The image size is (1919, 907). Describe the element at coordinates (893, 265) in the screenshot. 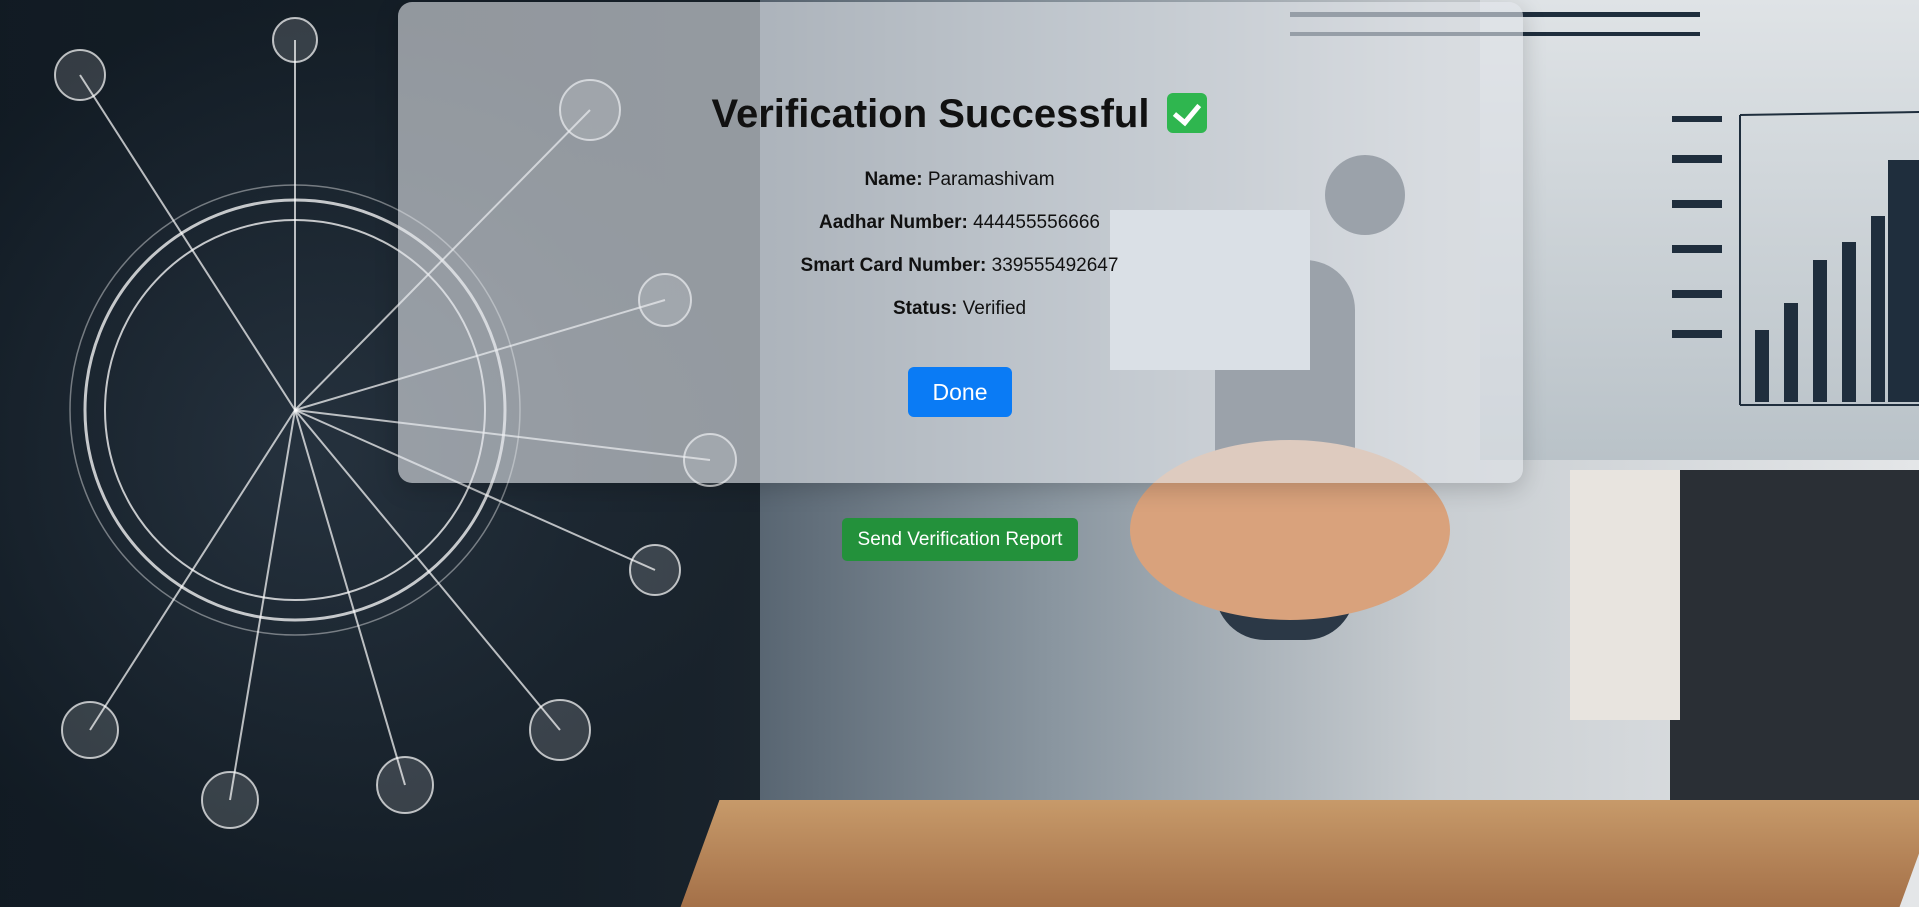

I see `smart-card-label: Smart Card Number:` at that location.